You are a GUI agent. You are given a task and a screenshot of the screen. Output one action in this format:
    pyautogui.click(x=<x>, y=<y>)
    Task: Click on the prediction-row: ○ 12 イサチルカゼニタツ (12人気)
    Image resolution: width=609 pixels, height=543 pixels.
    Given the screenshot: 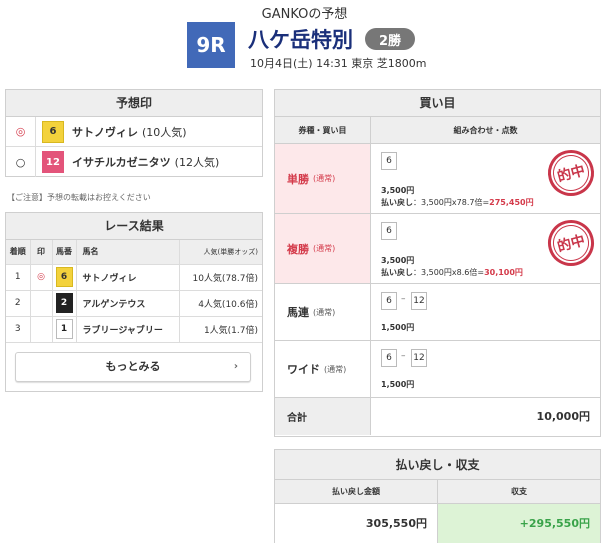 What is the action you would take?
    pyautogui.click(x=134, y=162)
    